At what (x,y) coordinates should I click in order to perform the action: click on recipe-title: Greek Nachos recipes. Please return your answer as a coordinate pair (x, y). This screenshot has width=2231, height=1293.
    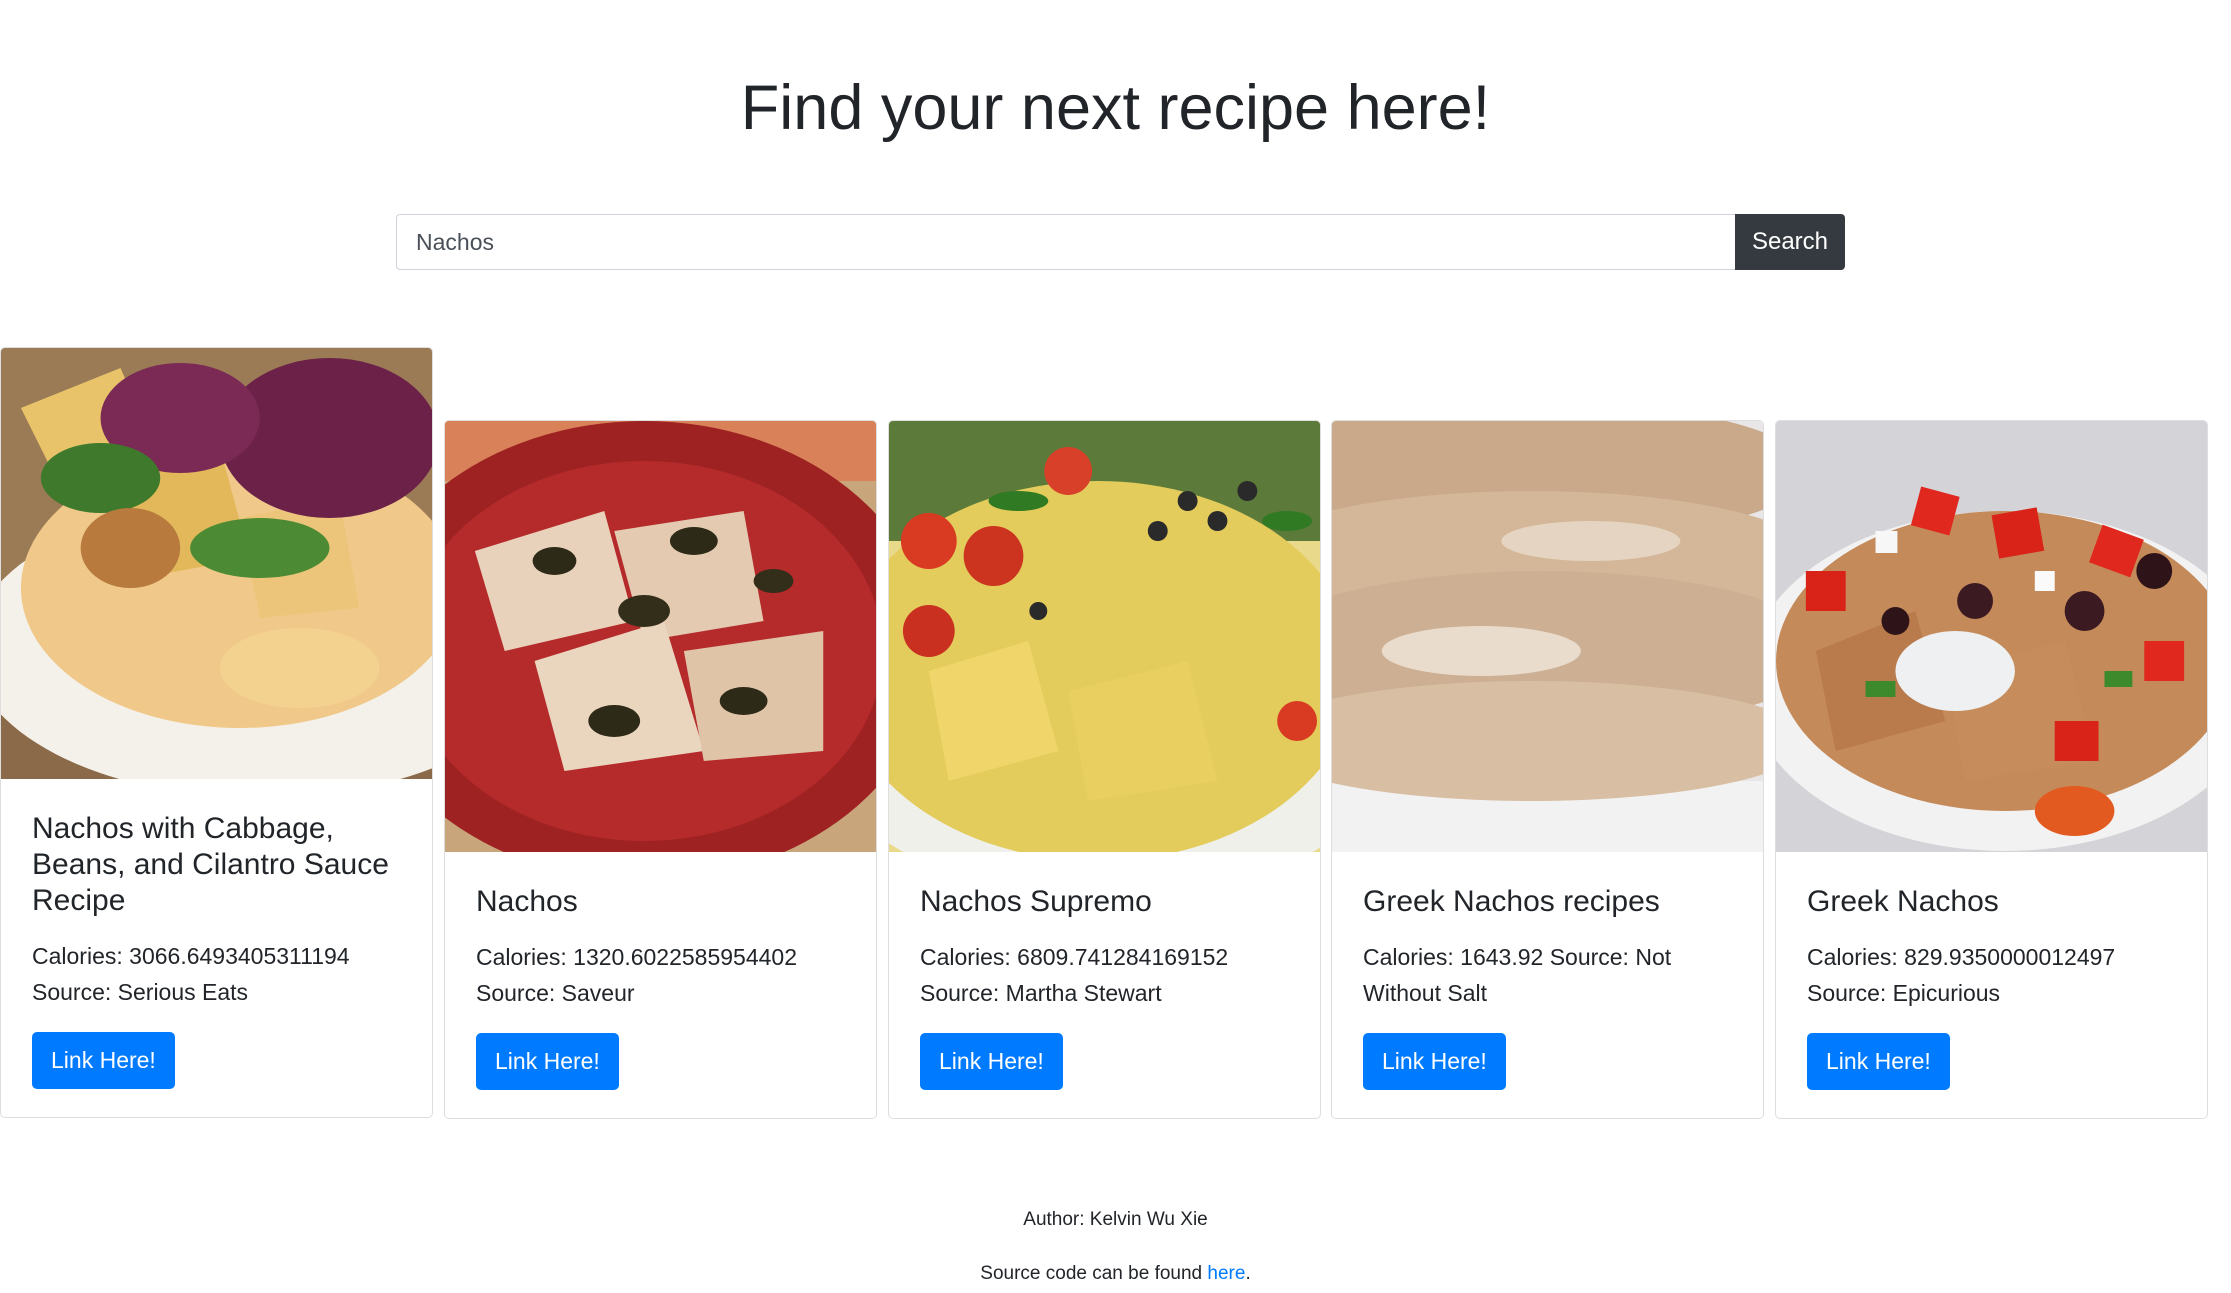
    Looking at the image, I should click on (1511, 901).